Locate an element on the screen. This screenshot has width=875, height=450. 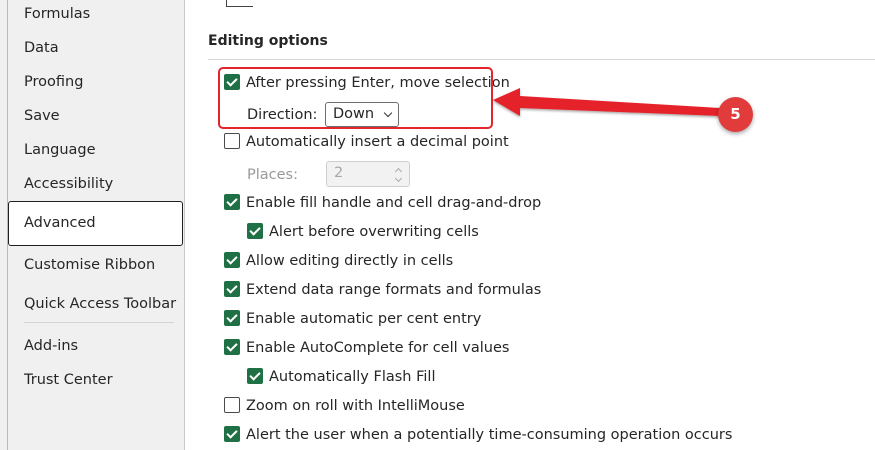
callout-arrow-icon is located at coordinates (606, 102).